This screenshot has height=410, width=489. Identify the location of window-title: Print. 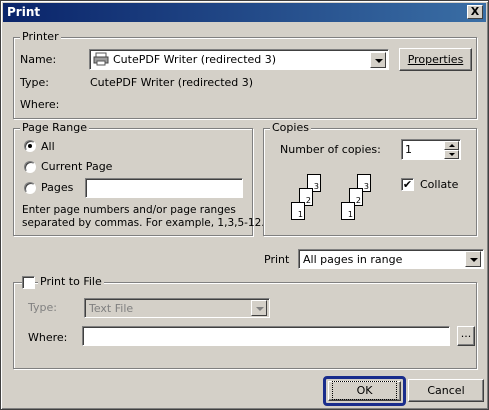
(24, 12).